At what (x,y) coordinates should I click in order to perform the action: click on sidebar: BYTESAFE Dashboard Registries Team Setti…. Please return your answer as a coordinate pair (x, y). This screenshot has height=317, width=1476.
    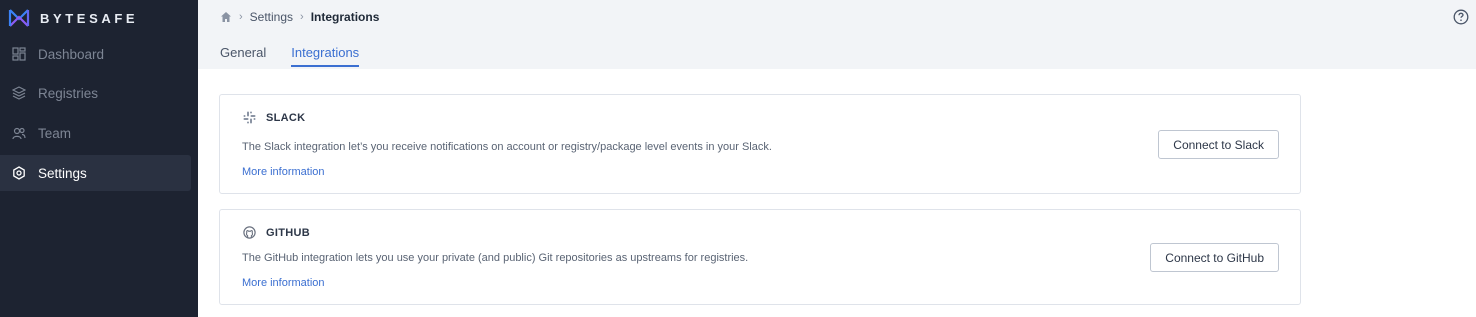
    Looking at the image, I should click on (99, 158).